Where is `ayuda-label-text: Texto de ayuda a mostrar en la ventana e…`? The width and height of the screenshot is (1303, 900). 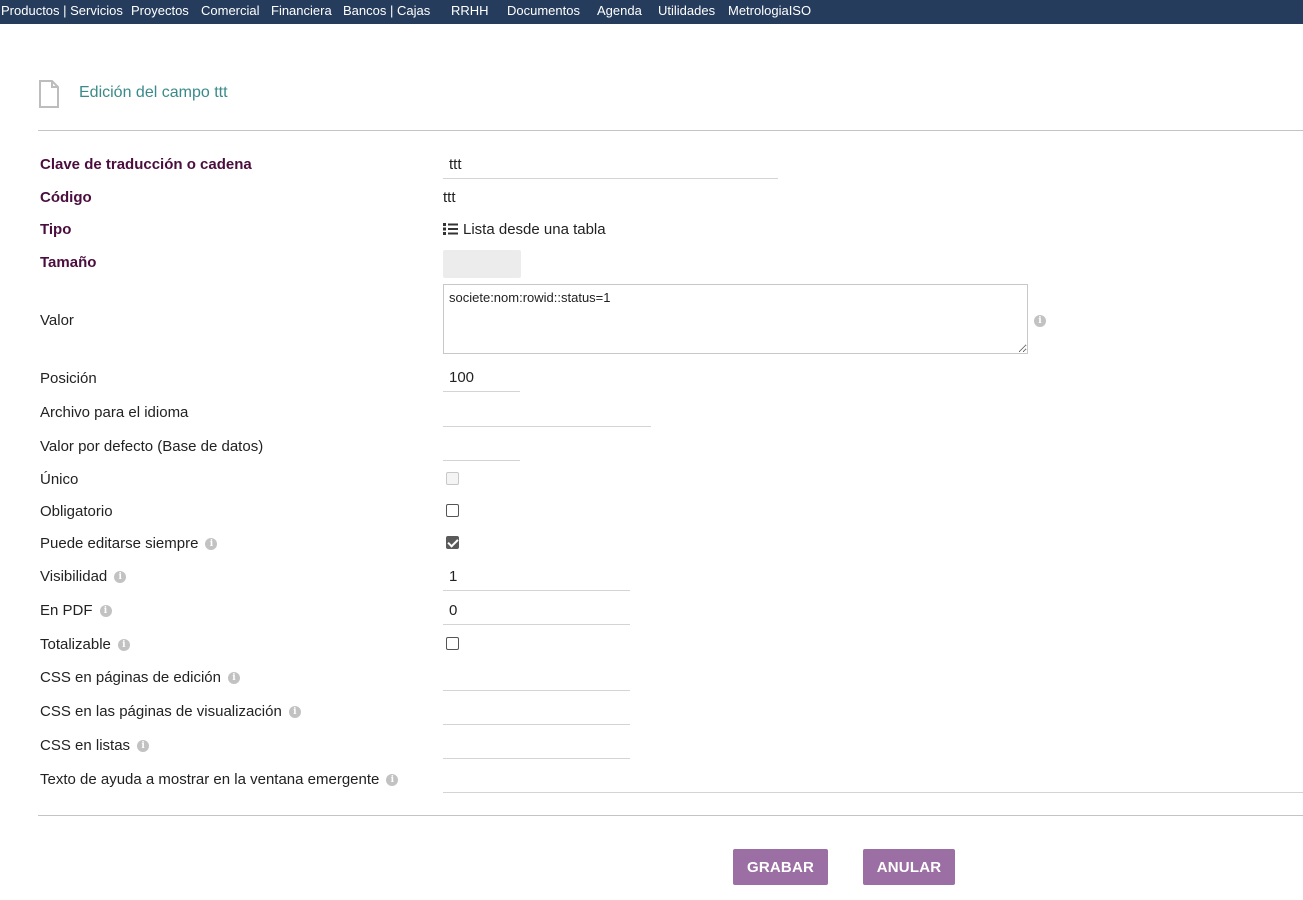 ayuda-label-text: Texto de ayuda a mostrar en la ventana e… is located at coordinates (210, 779).